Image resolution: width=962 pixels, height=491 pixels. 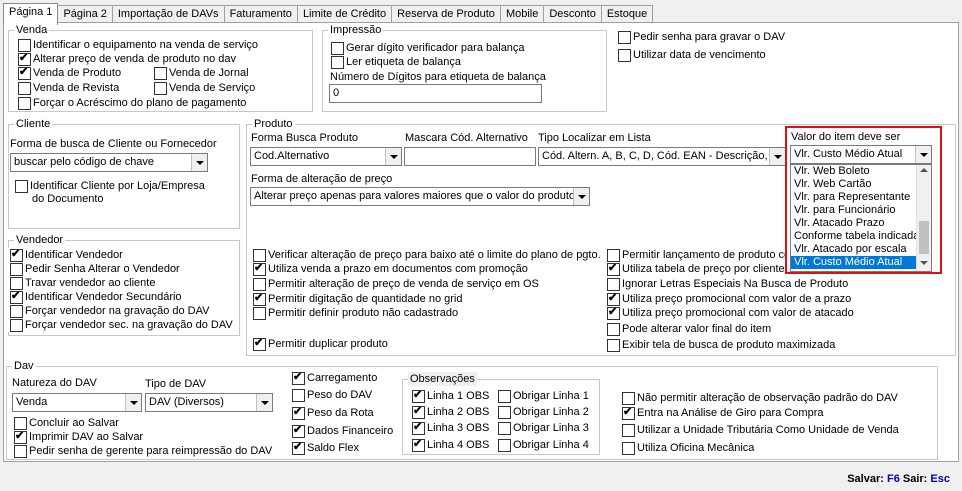 I want to click on ler-etiqueta-checkbox: Ler etiqueta de balança, so click(x=395, y=62).